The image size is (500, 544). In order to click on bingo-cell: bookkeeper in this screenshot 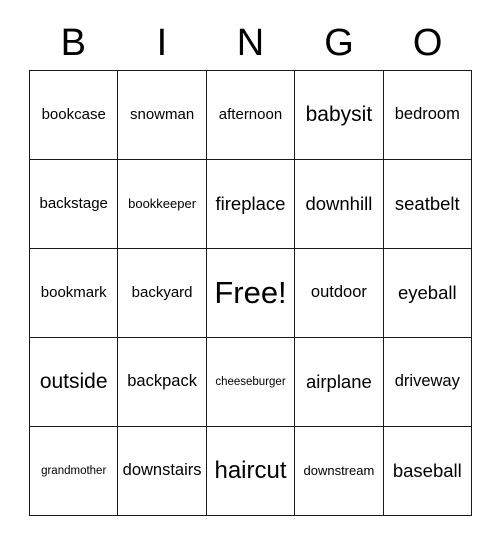, I will do `click(162, 204)`.